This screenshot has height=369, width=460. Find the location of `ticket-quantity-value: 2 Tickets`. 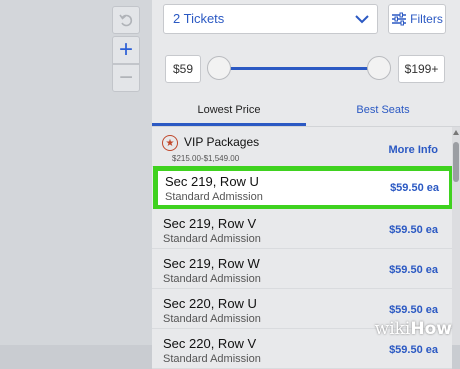

ticket-quantity-value: 2 Tickets is located at coordinates (199, 18).